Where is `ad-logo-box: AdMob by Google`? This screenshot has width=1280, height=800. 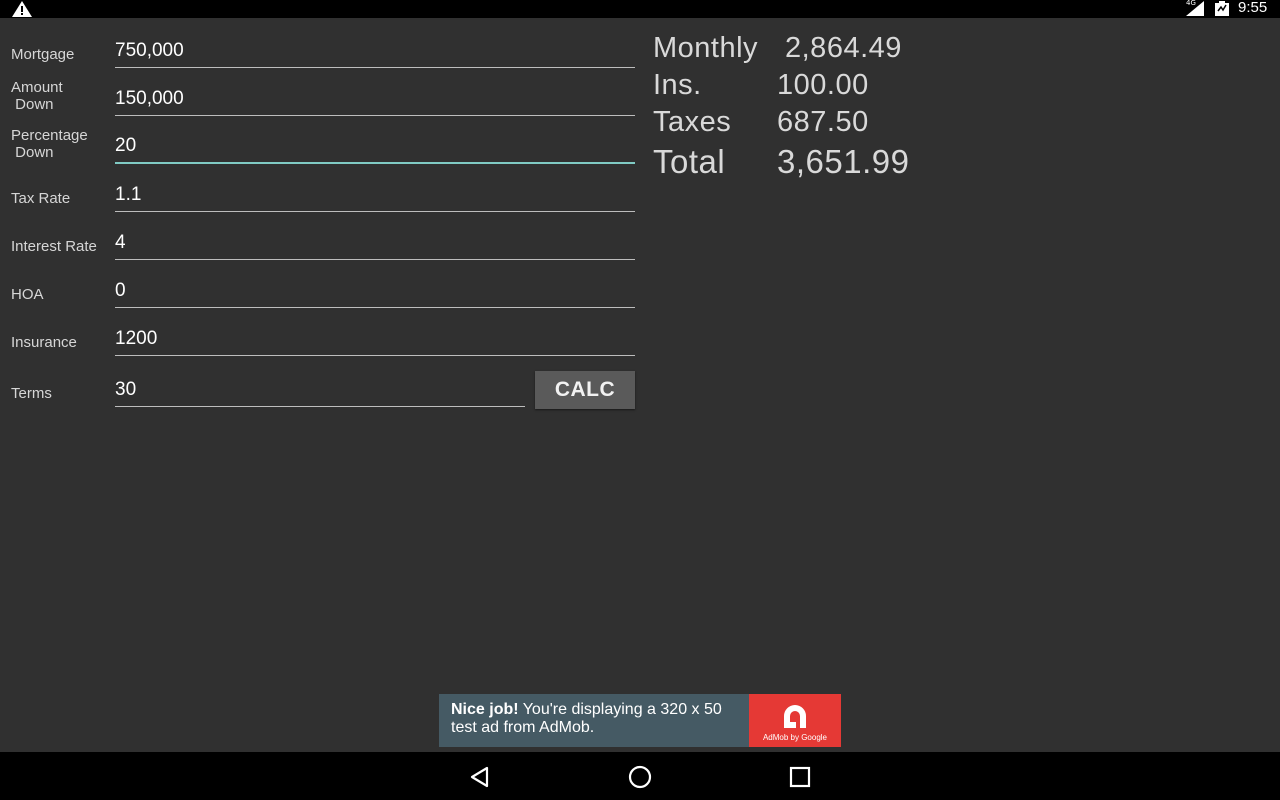 ad-logo-box: AdMob by Google is located at coordinates (795, 720).